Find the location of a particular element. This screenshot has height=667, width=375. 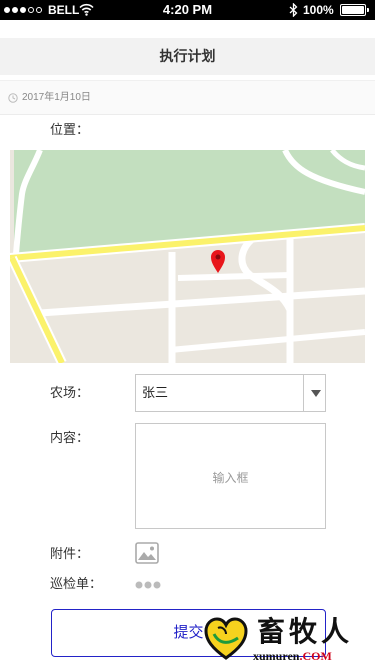

battery-fill is located at coordinates (353, 10).